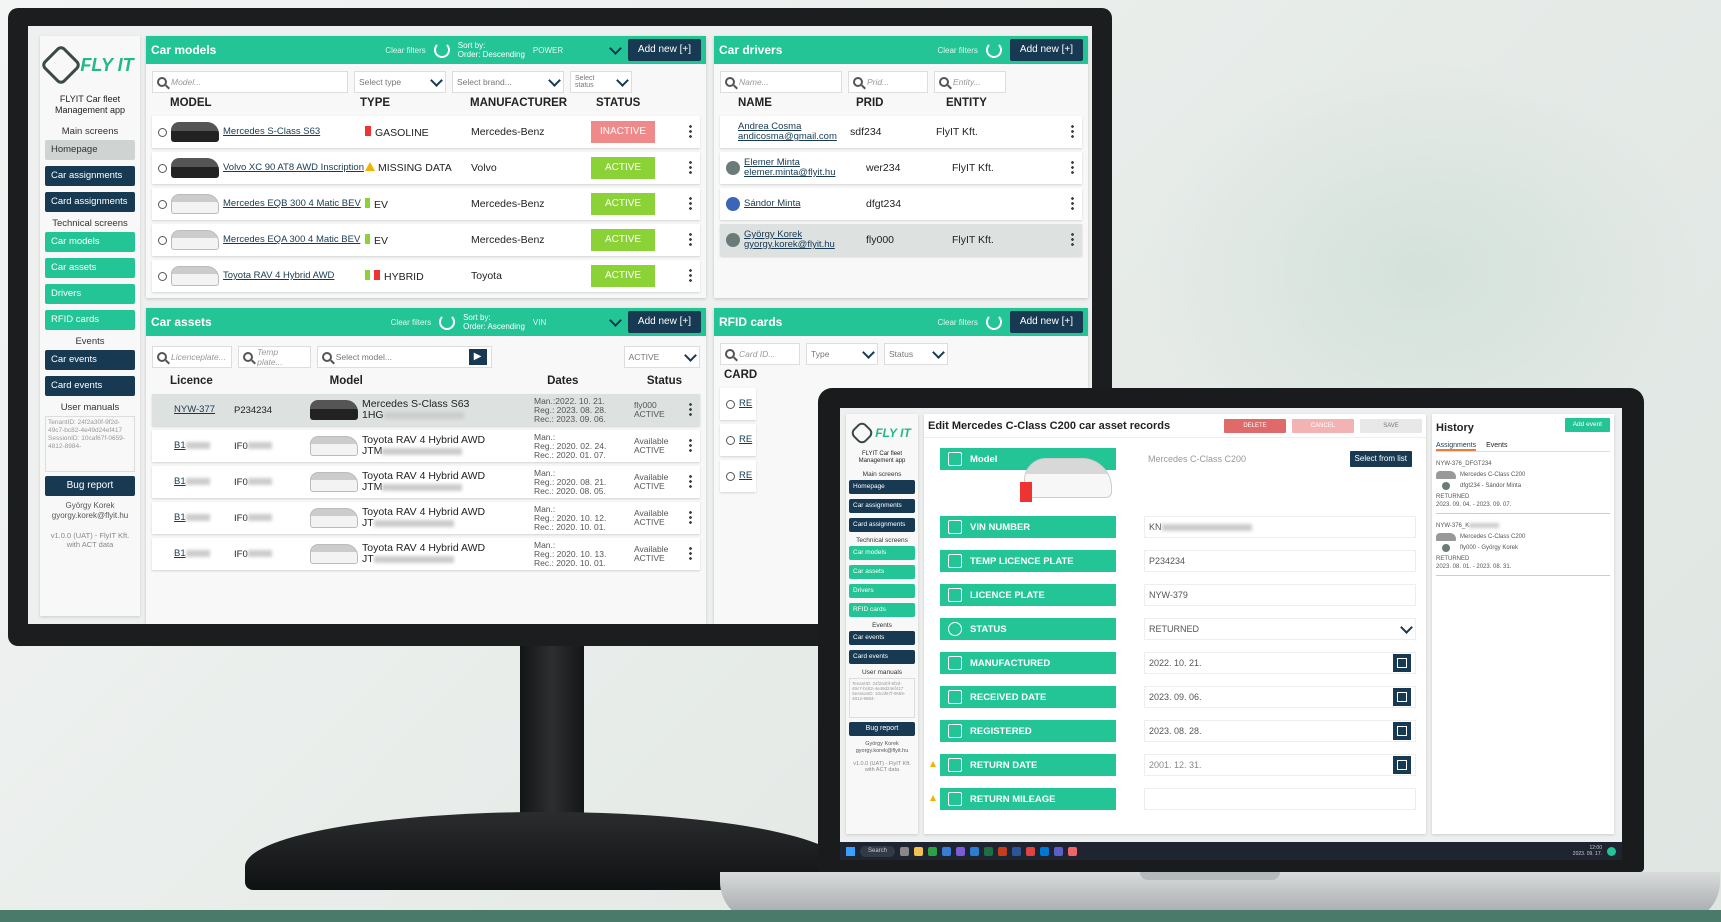 This screenshot has height=922, width=1721. Describe the element at coordinates (1280, 663) in the screenshot. I see `manufactured-input: 2022. 10. 21.` at that location.